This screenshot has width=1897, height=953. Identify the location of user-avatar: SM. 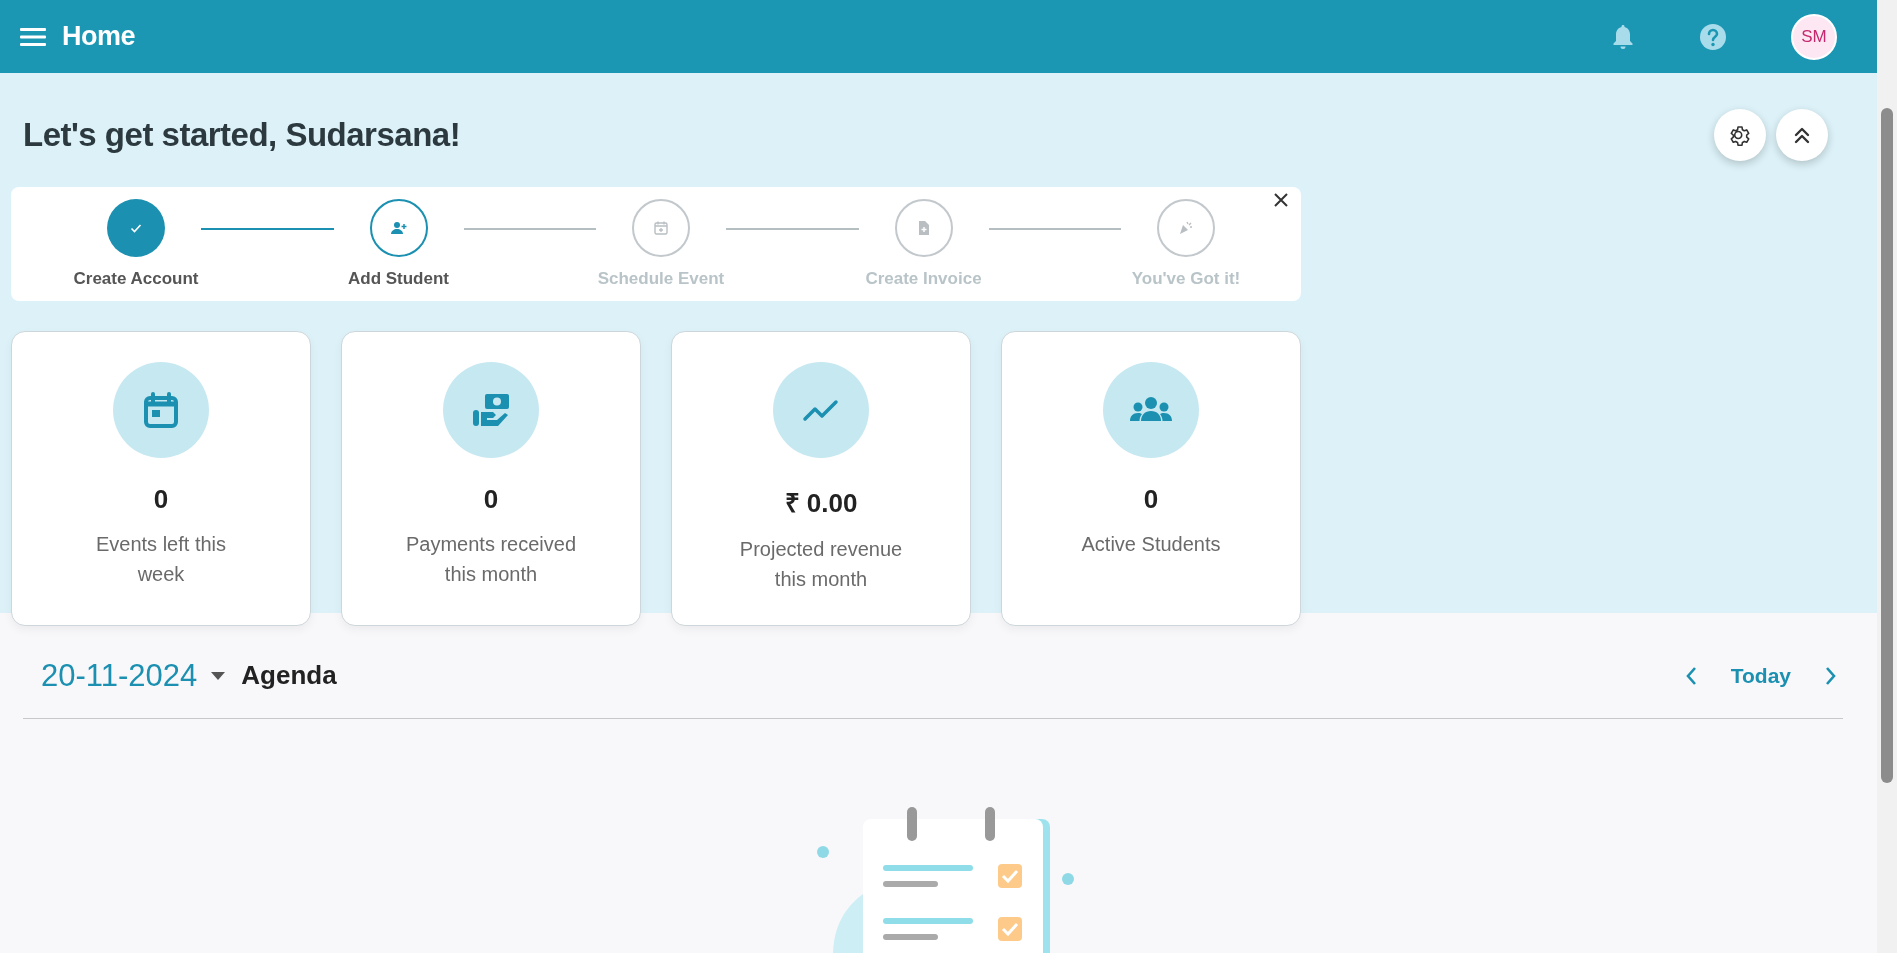
(1814, 36).